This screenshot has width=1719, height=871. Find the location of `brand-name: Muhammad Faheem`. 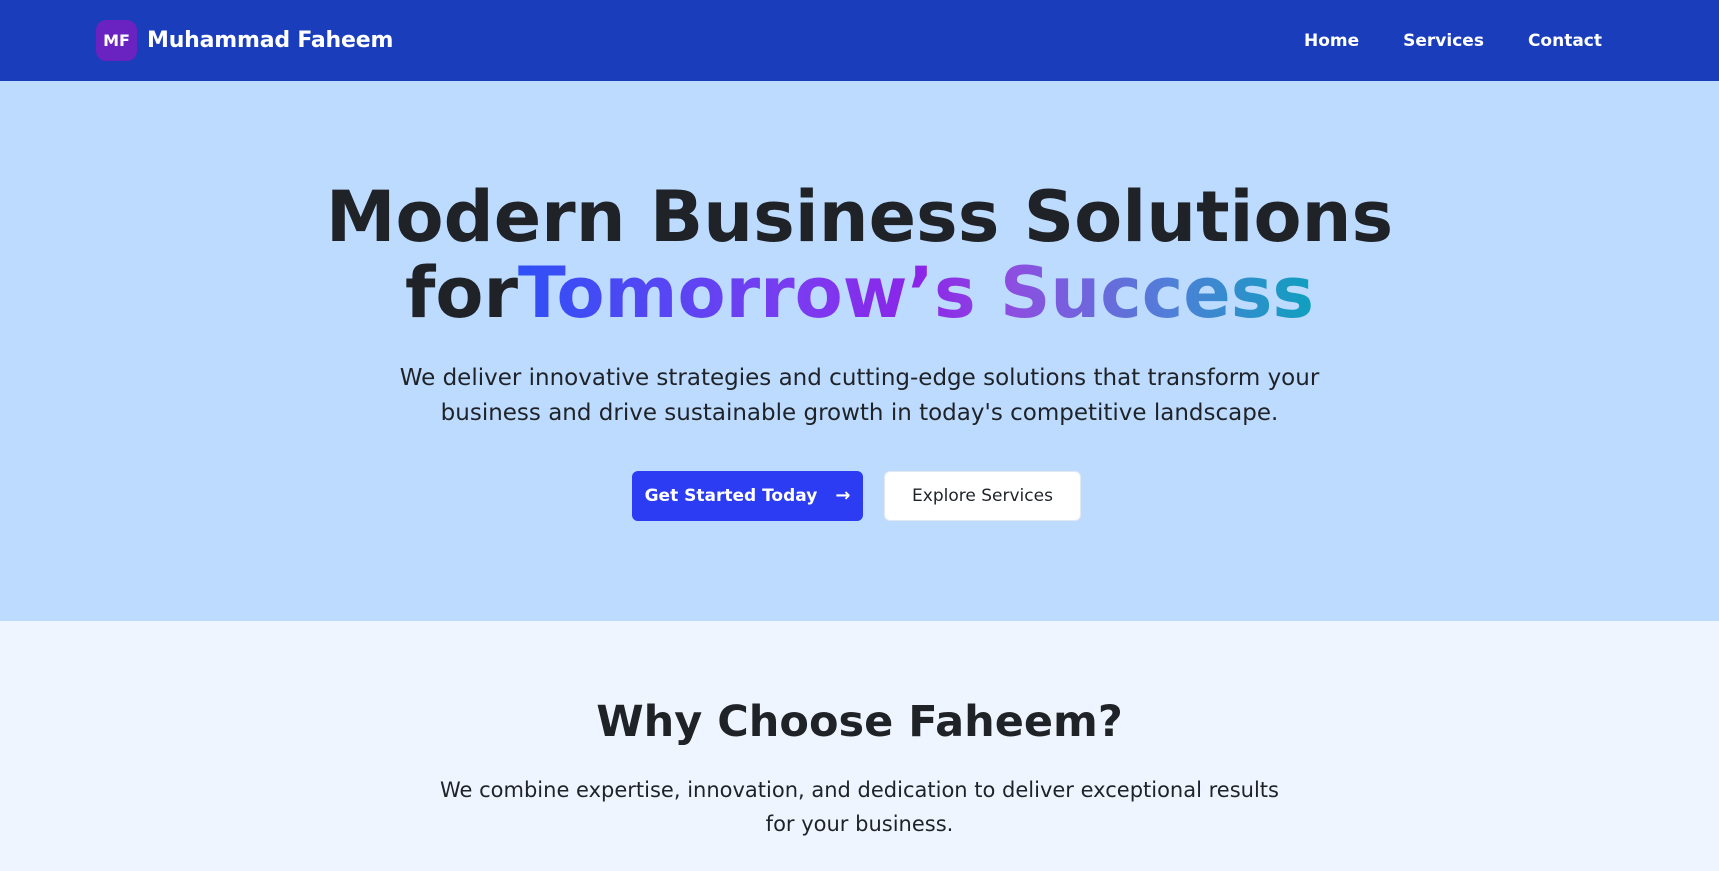

brand-name: Muhammad Faheem is located at coordinates (270, 40).